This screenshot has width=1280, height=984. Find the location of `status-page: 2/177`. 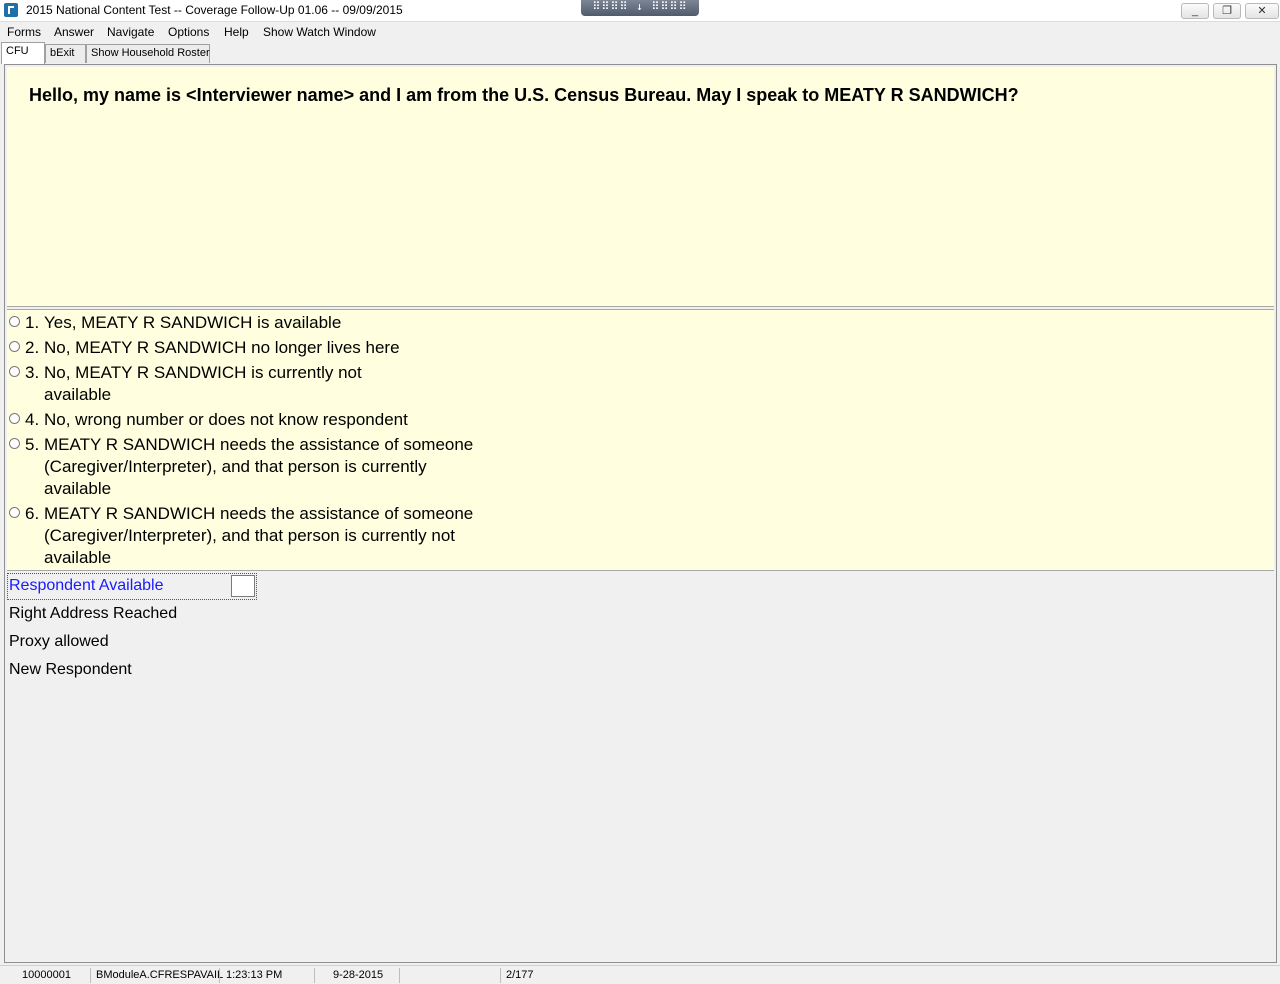

status-page: 2/177 is located at coordinates (520, 975).